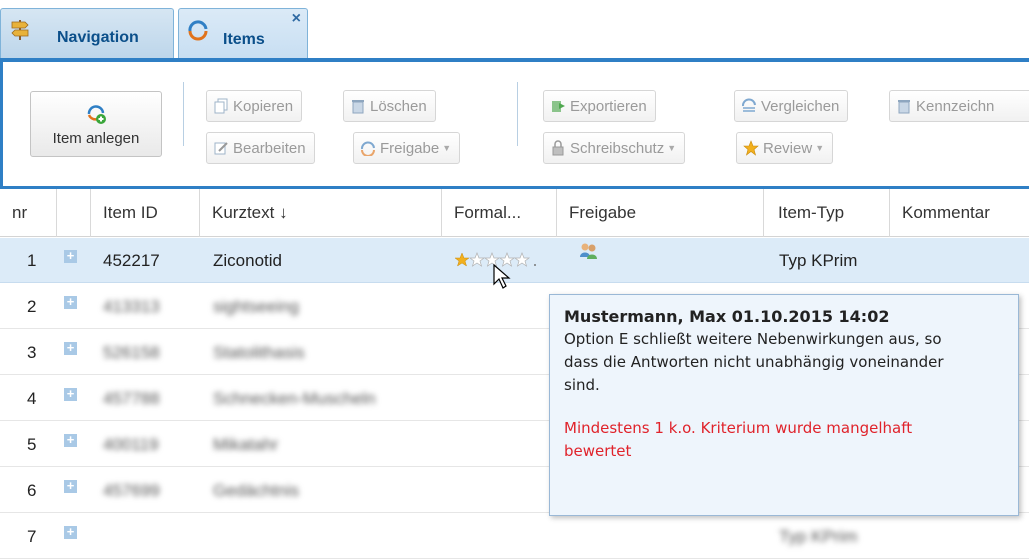 The width and height of the screenshot is (1029, 559). What do you see at coordinates (558, 106) in the screenshot?
I see `export-icon` at bounding box center [558, 106].